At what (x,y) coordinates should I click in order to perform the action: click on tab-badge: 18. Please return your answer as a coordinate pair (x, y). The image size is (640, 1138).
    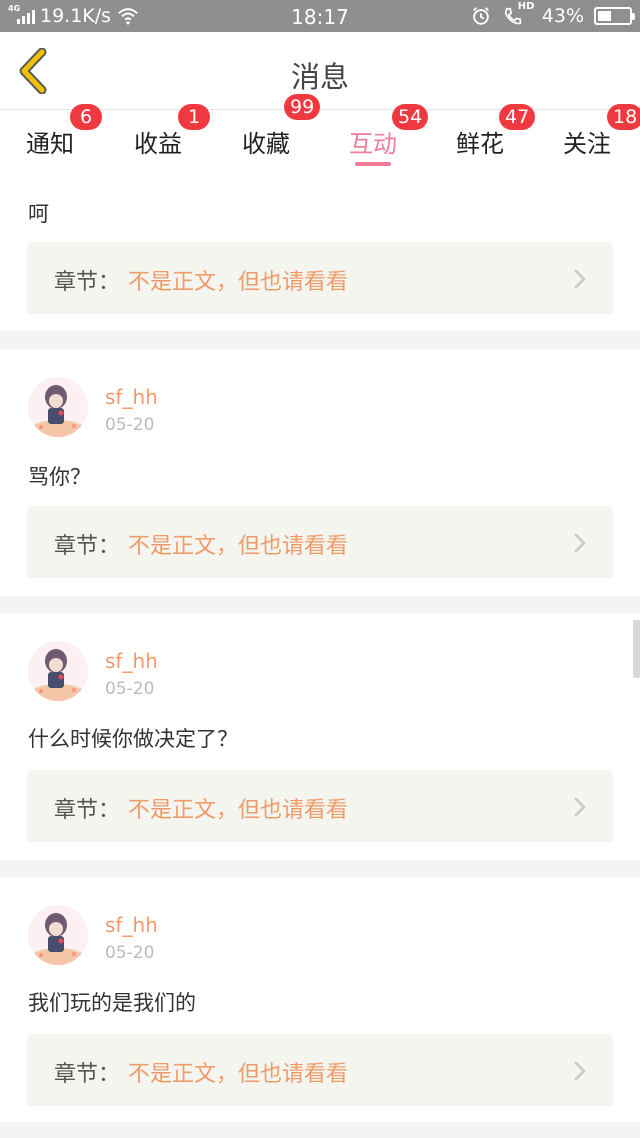
    Looking at the image, I should click on (623, 117).